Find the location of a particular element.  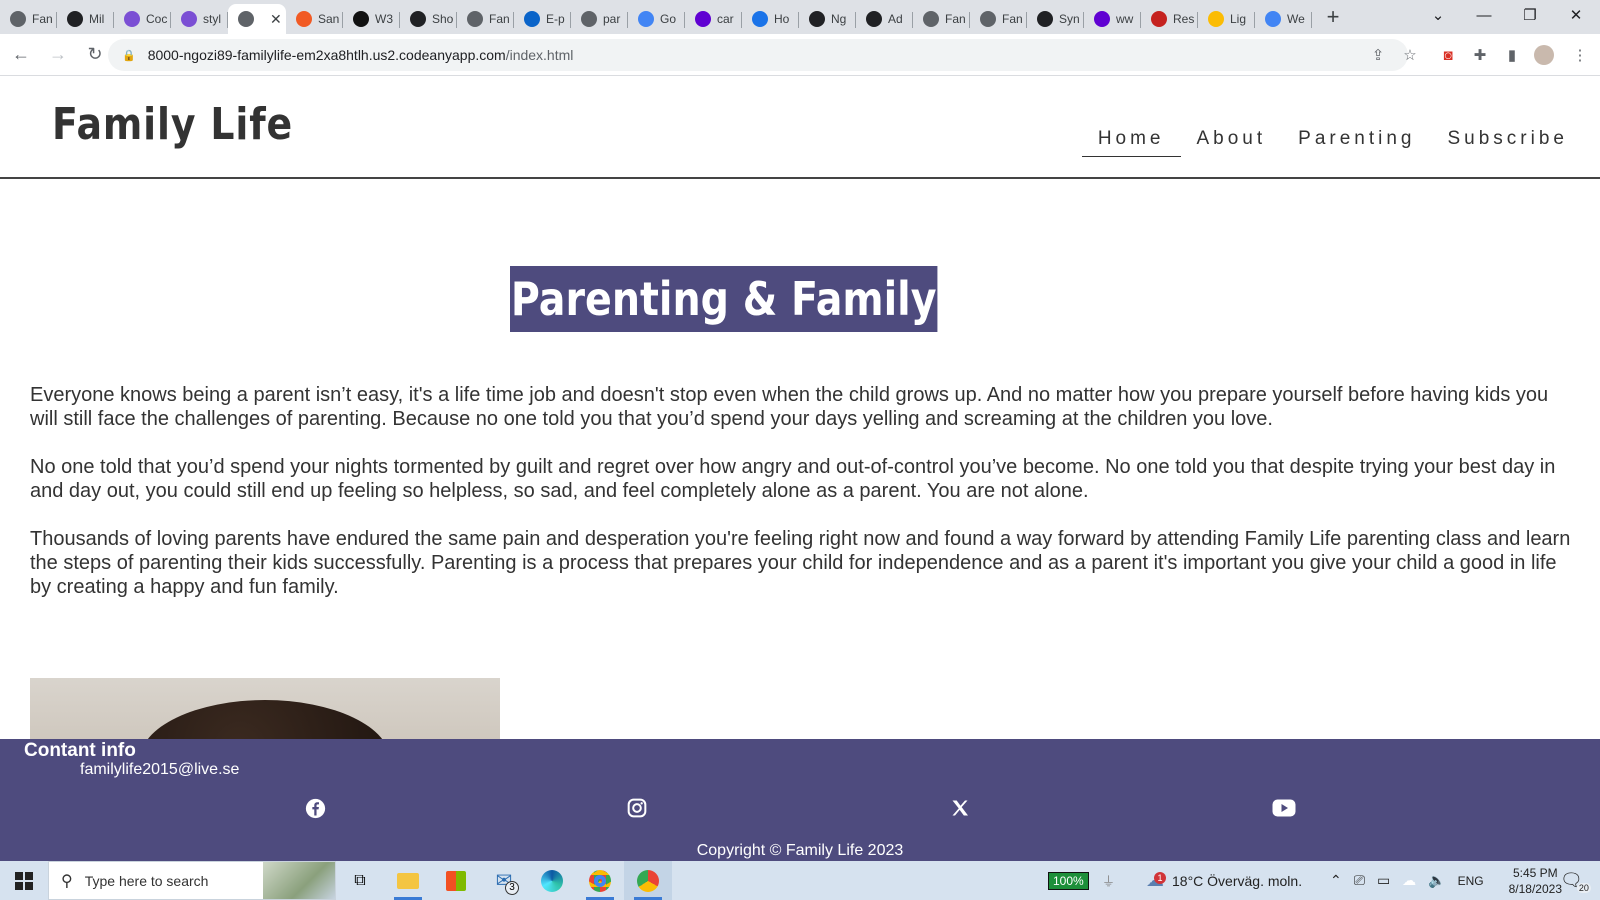

notification-center-button: 🗨 20 is located at coordinates (1575, 880).